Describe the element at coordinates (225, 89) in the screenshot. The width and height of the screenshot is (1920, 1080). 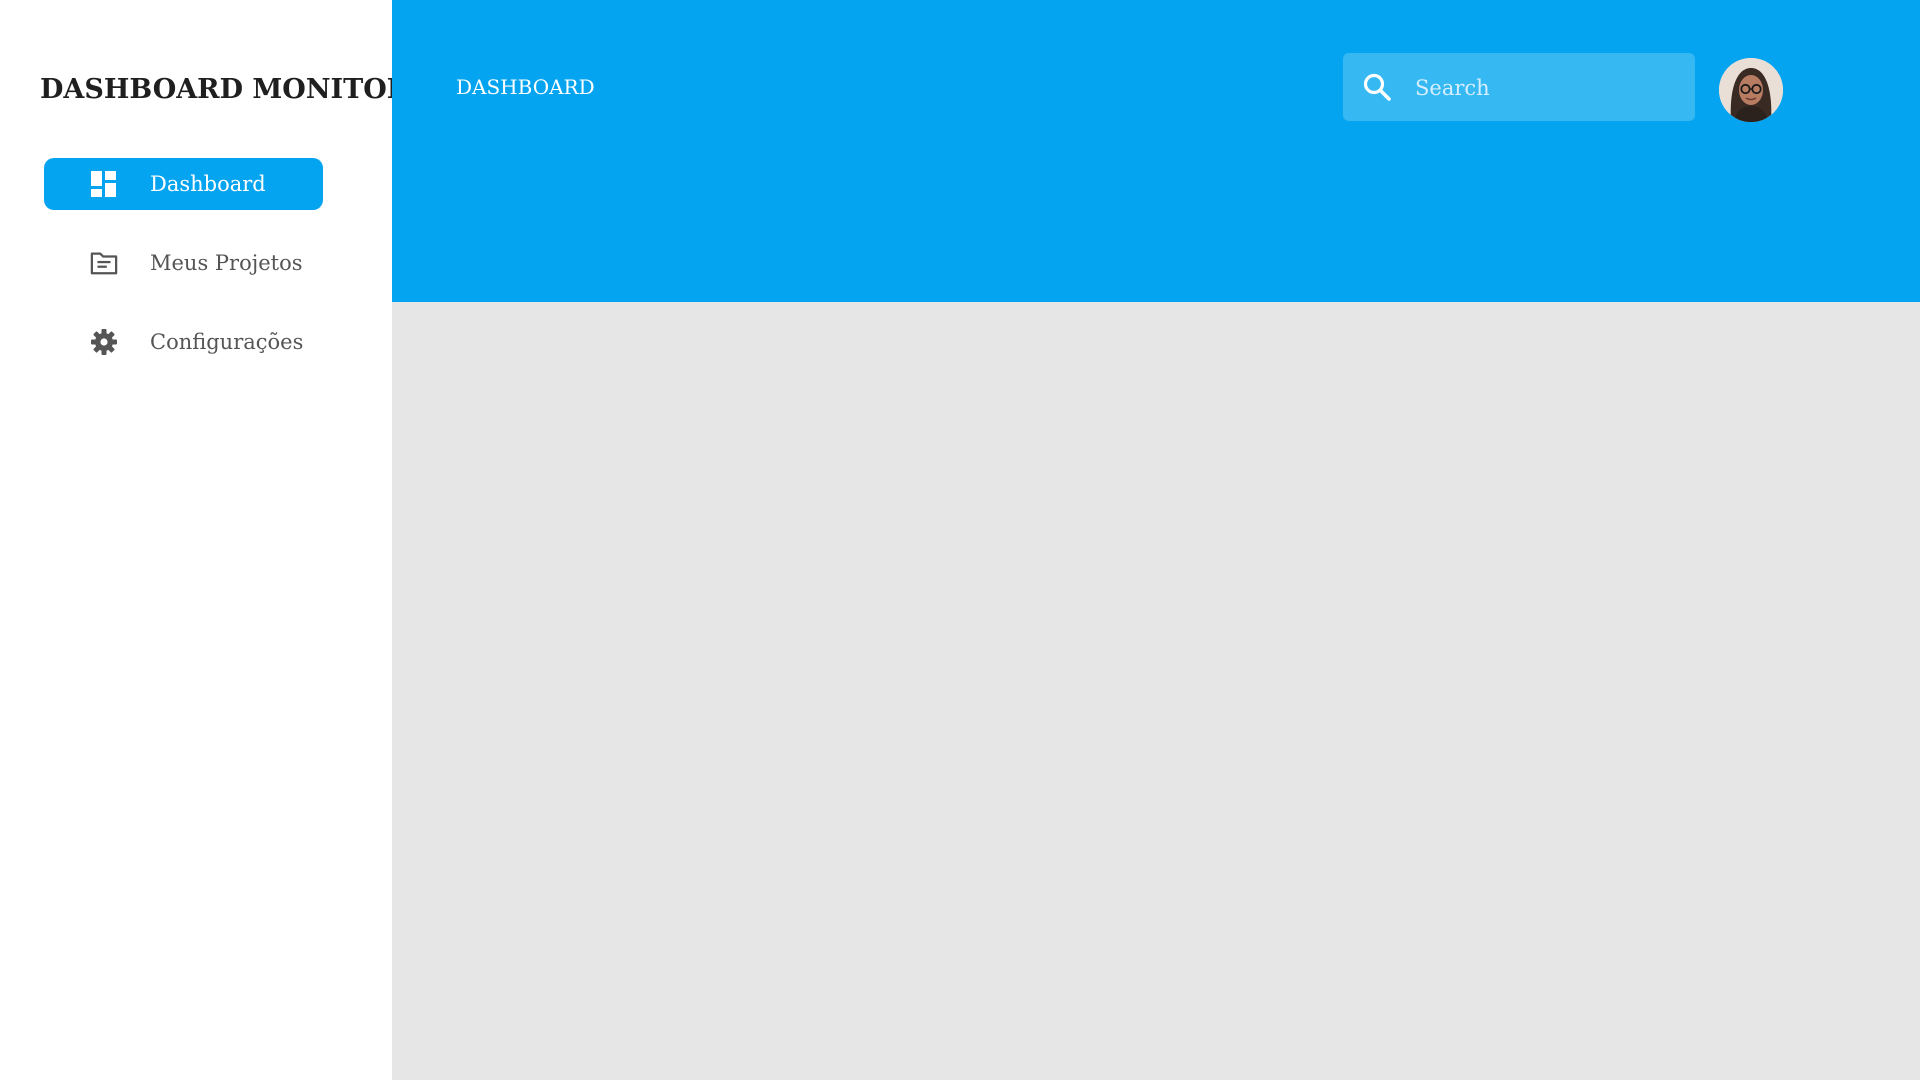
I see `app-title: DASHBOARD MONITOR` at that location.